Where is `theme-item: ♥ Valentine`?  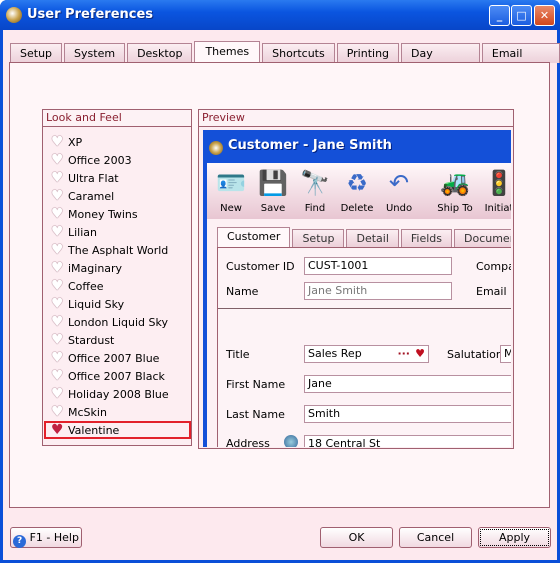 theme-item: ♥ Valentine is located at coordinates (117, 430).